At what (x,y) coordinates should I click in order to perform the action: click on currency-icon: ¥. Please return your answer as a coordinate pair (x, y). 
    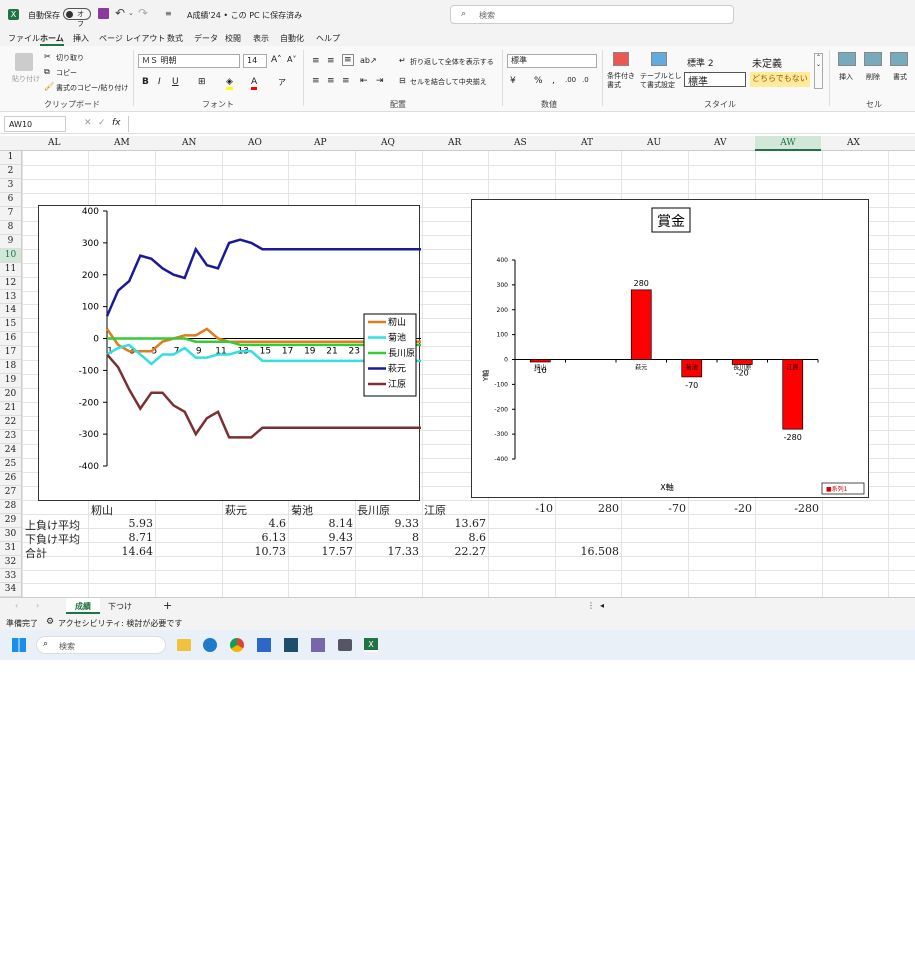
    Looking at the image, I should click on (513, 81).